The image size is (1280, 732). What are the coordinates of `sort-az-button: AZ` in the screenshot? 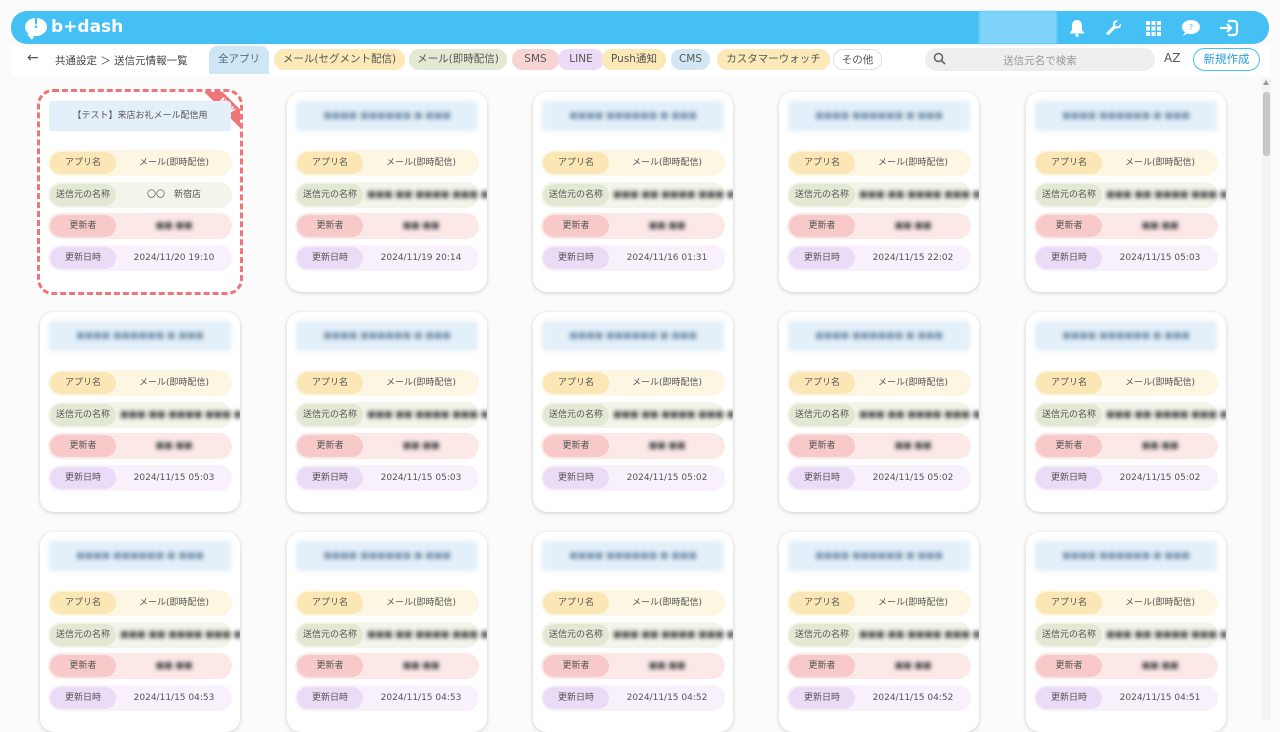 It's located at (1172, 58).